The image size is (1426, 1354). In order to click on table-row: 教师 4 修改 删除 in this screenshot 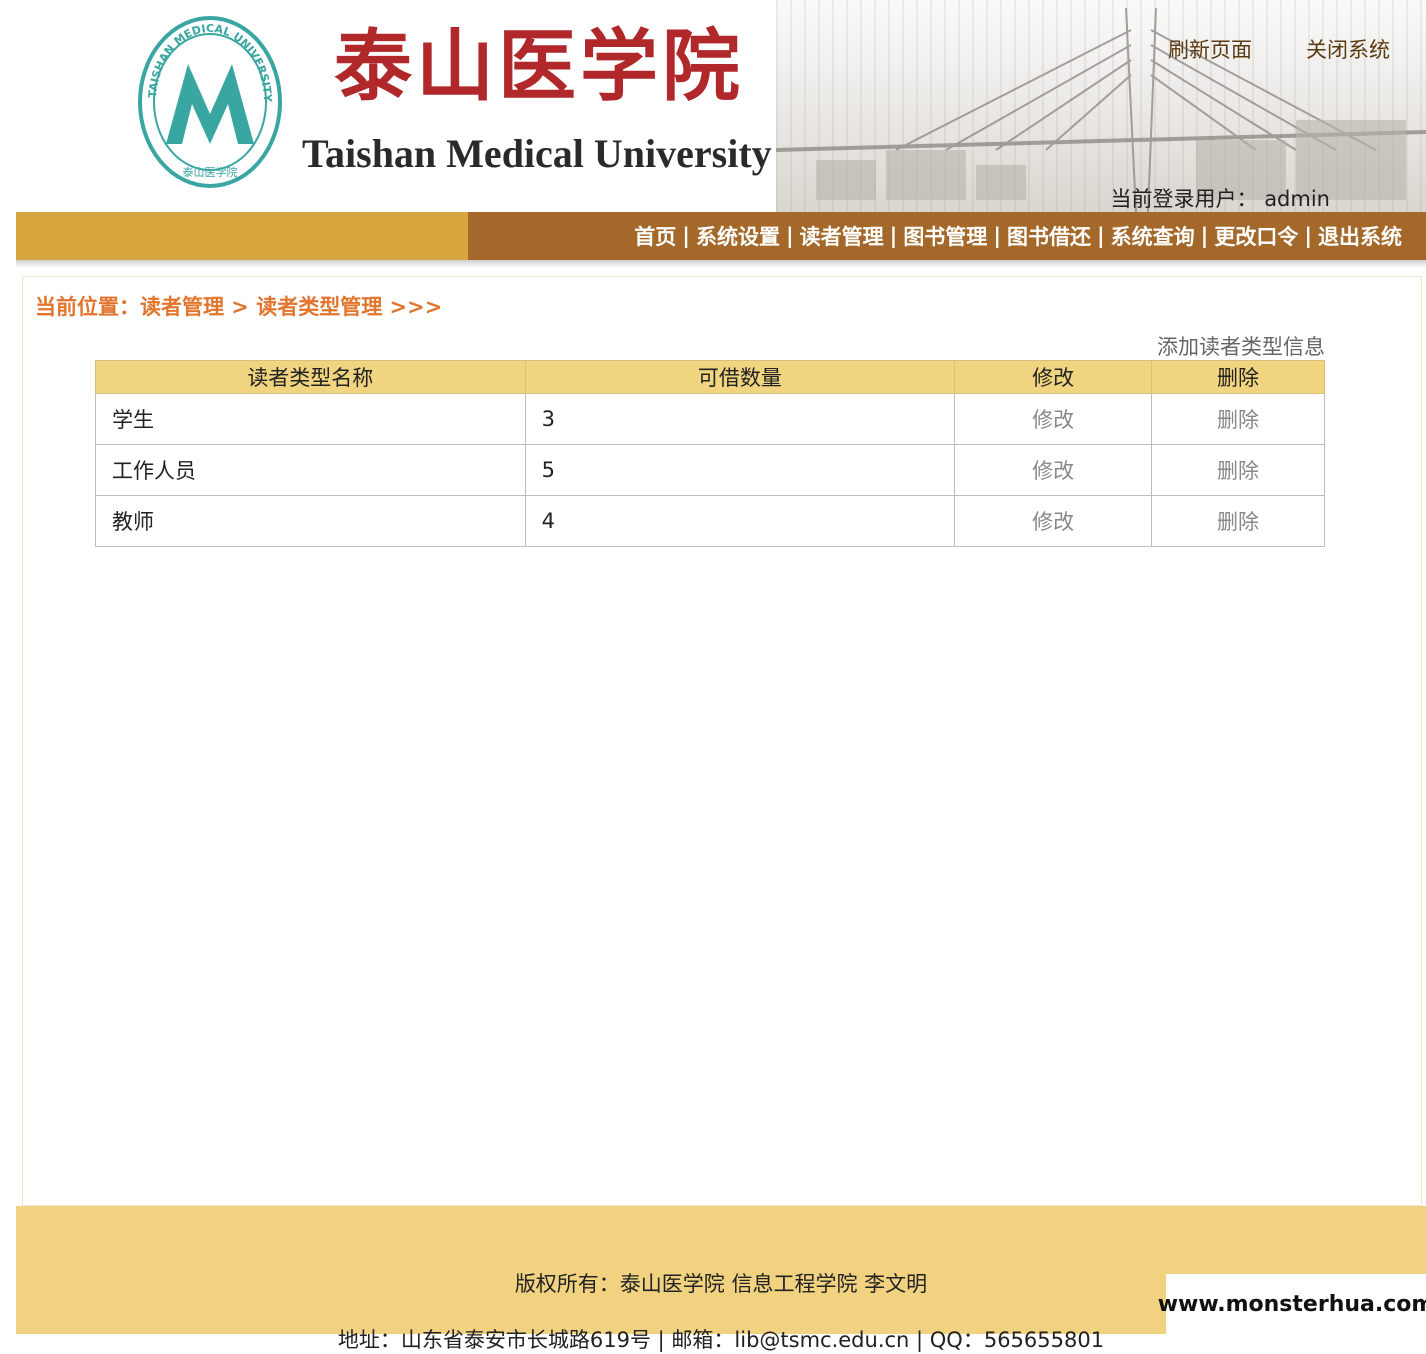, I will do `click(710, 521)`.